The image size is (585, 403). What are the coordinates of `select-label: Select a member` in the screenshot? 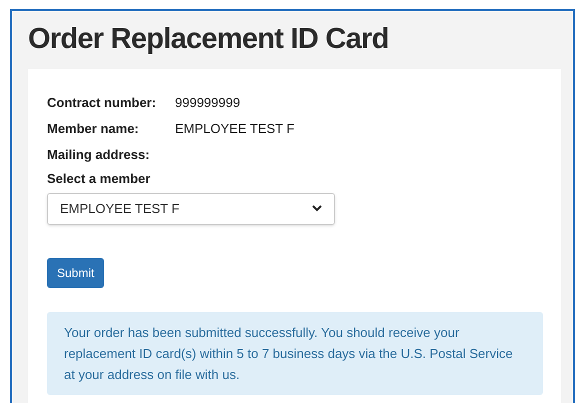 It's located at (98, 179).